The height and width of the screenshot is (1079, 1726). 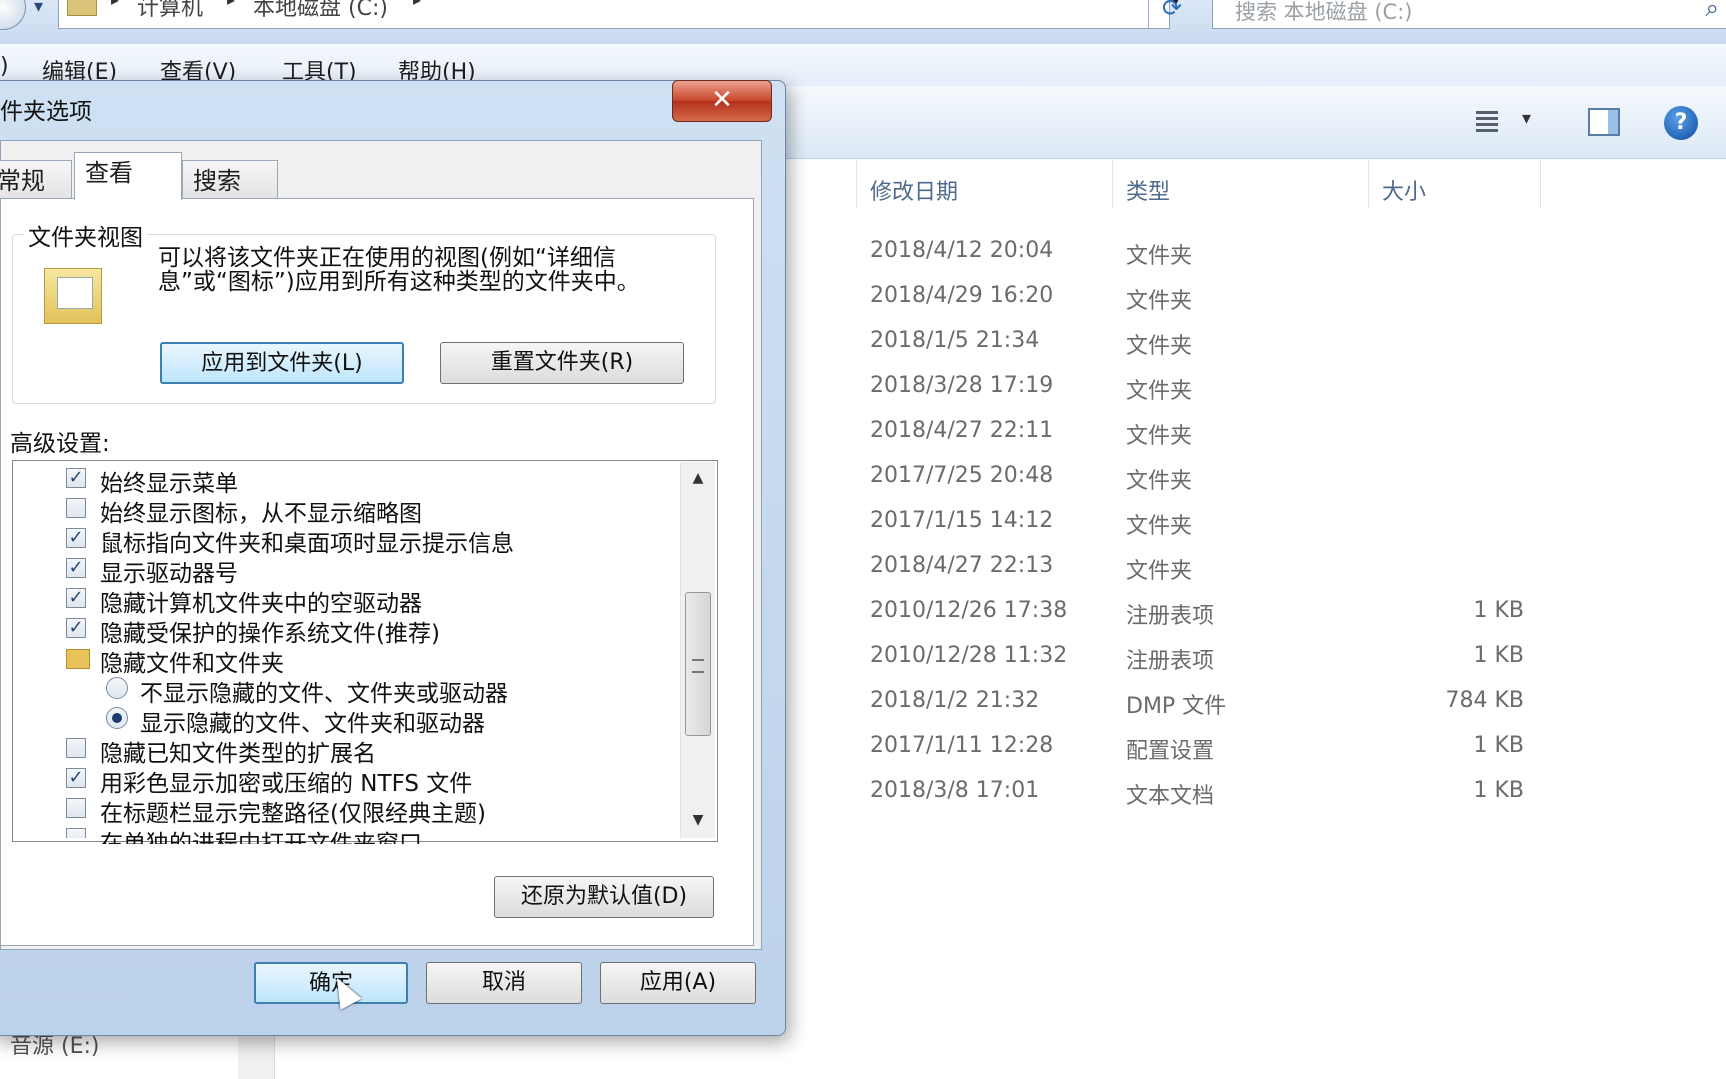 I want to click on option-label: 始终显示图标，从不显示缩略图, so click(x=261, y=511).